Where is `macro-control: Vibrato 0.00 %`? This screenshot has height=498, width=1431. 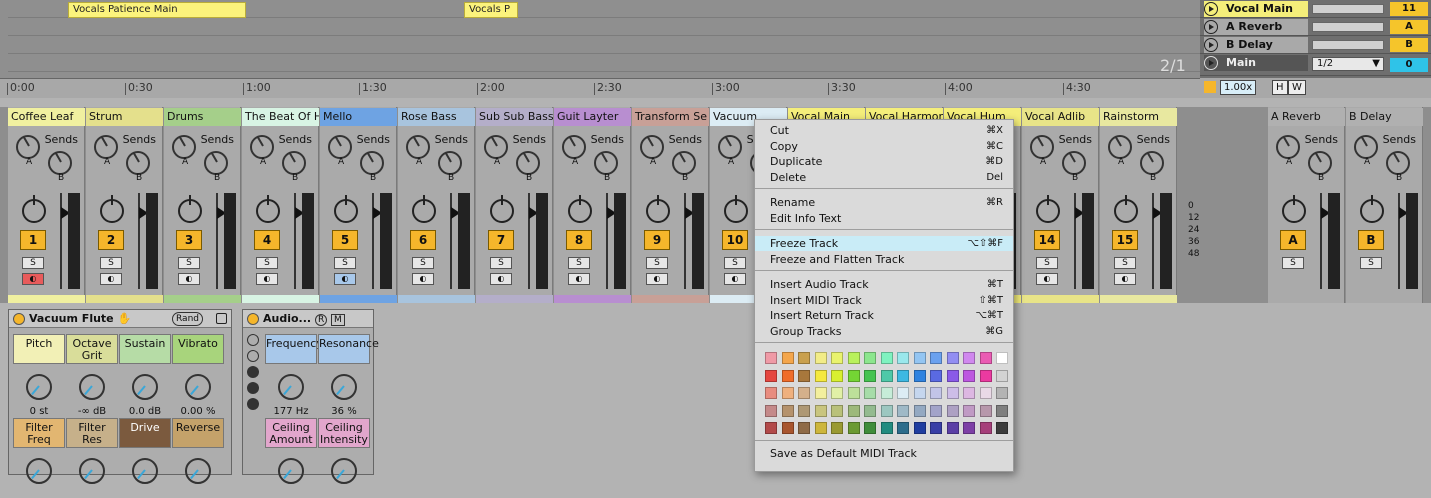
macro-control: Vibrato 0.00 % is located at coordinates (198, 375).